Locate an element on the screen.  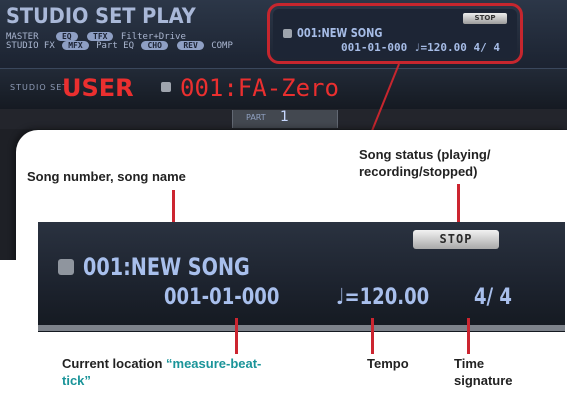
pointer-time-signature is located at coordinates (468, 336).